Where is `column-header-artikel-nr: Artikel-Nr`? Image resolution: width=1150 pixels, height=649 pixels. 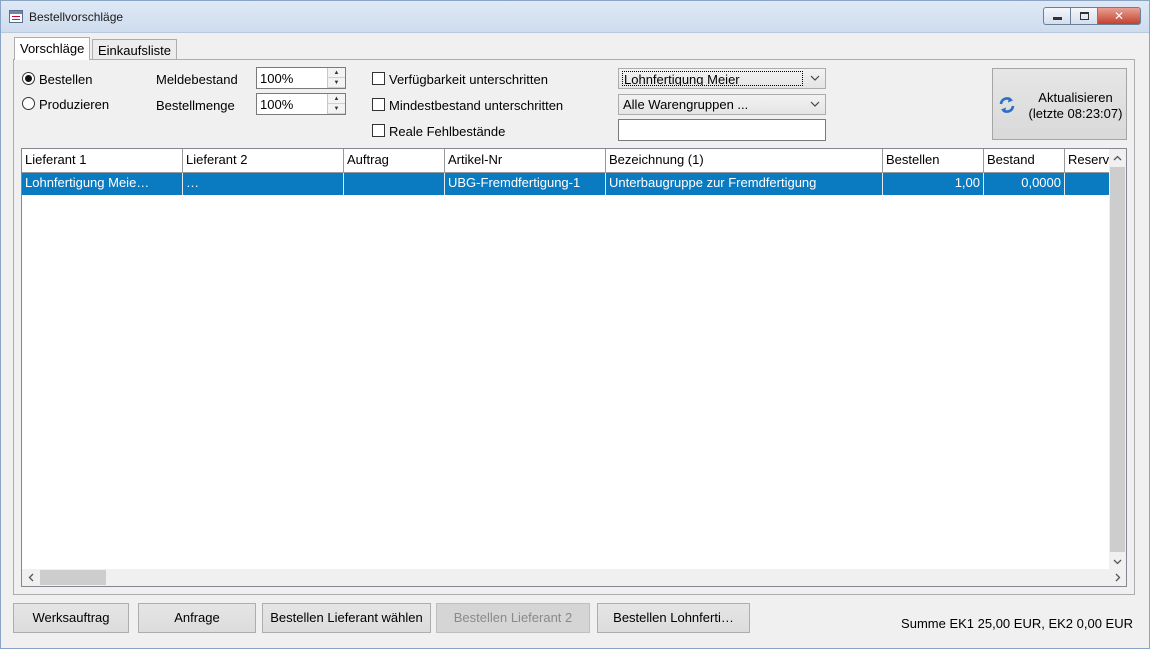
column-header-artikel-nr: Artikel-Nr is located at coordinates (525, 161).